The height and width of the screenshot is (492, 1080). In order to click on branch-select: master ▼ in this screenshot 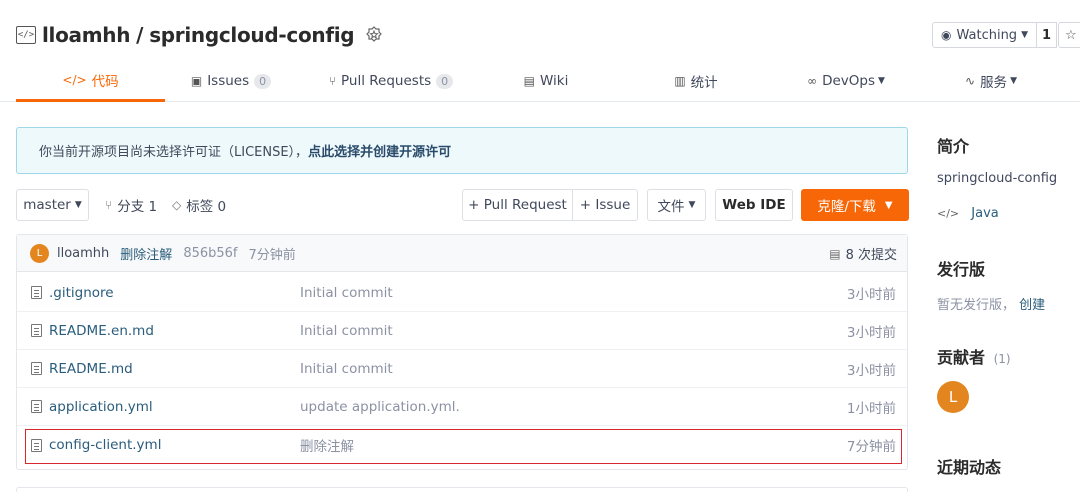, I will do `click(52, 205)`.